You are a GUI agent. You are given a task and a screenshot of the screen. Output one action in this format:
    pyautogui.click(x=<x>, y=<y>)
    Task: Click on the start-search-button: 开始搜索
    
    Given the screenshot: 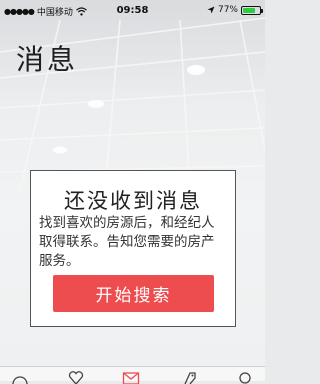 What is the action you would take?
    pyautogui.click(x=133, y=293)
    